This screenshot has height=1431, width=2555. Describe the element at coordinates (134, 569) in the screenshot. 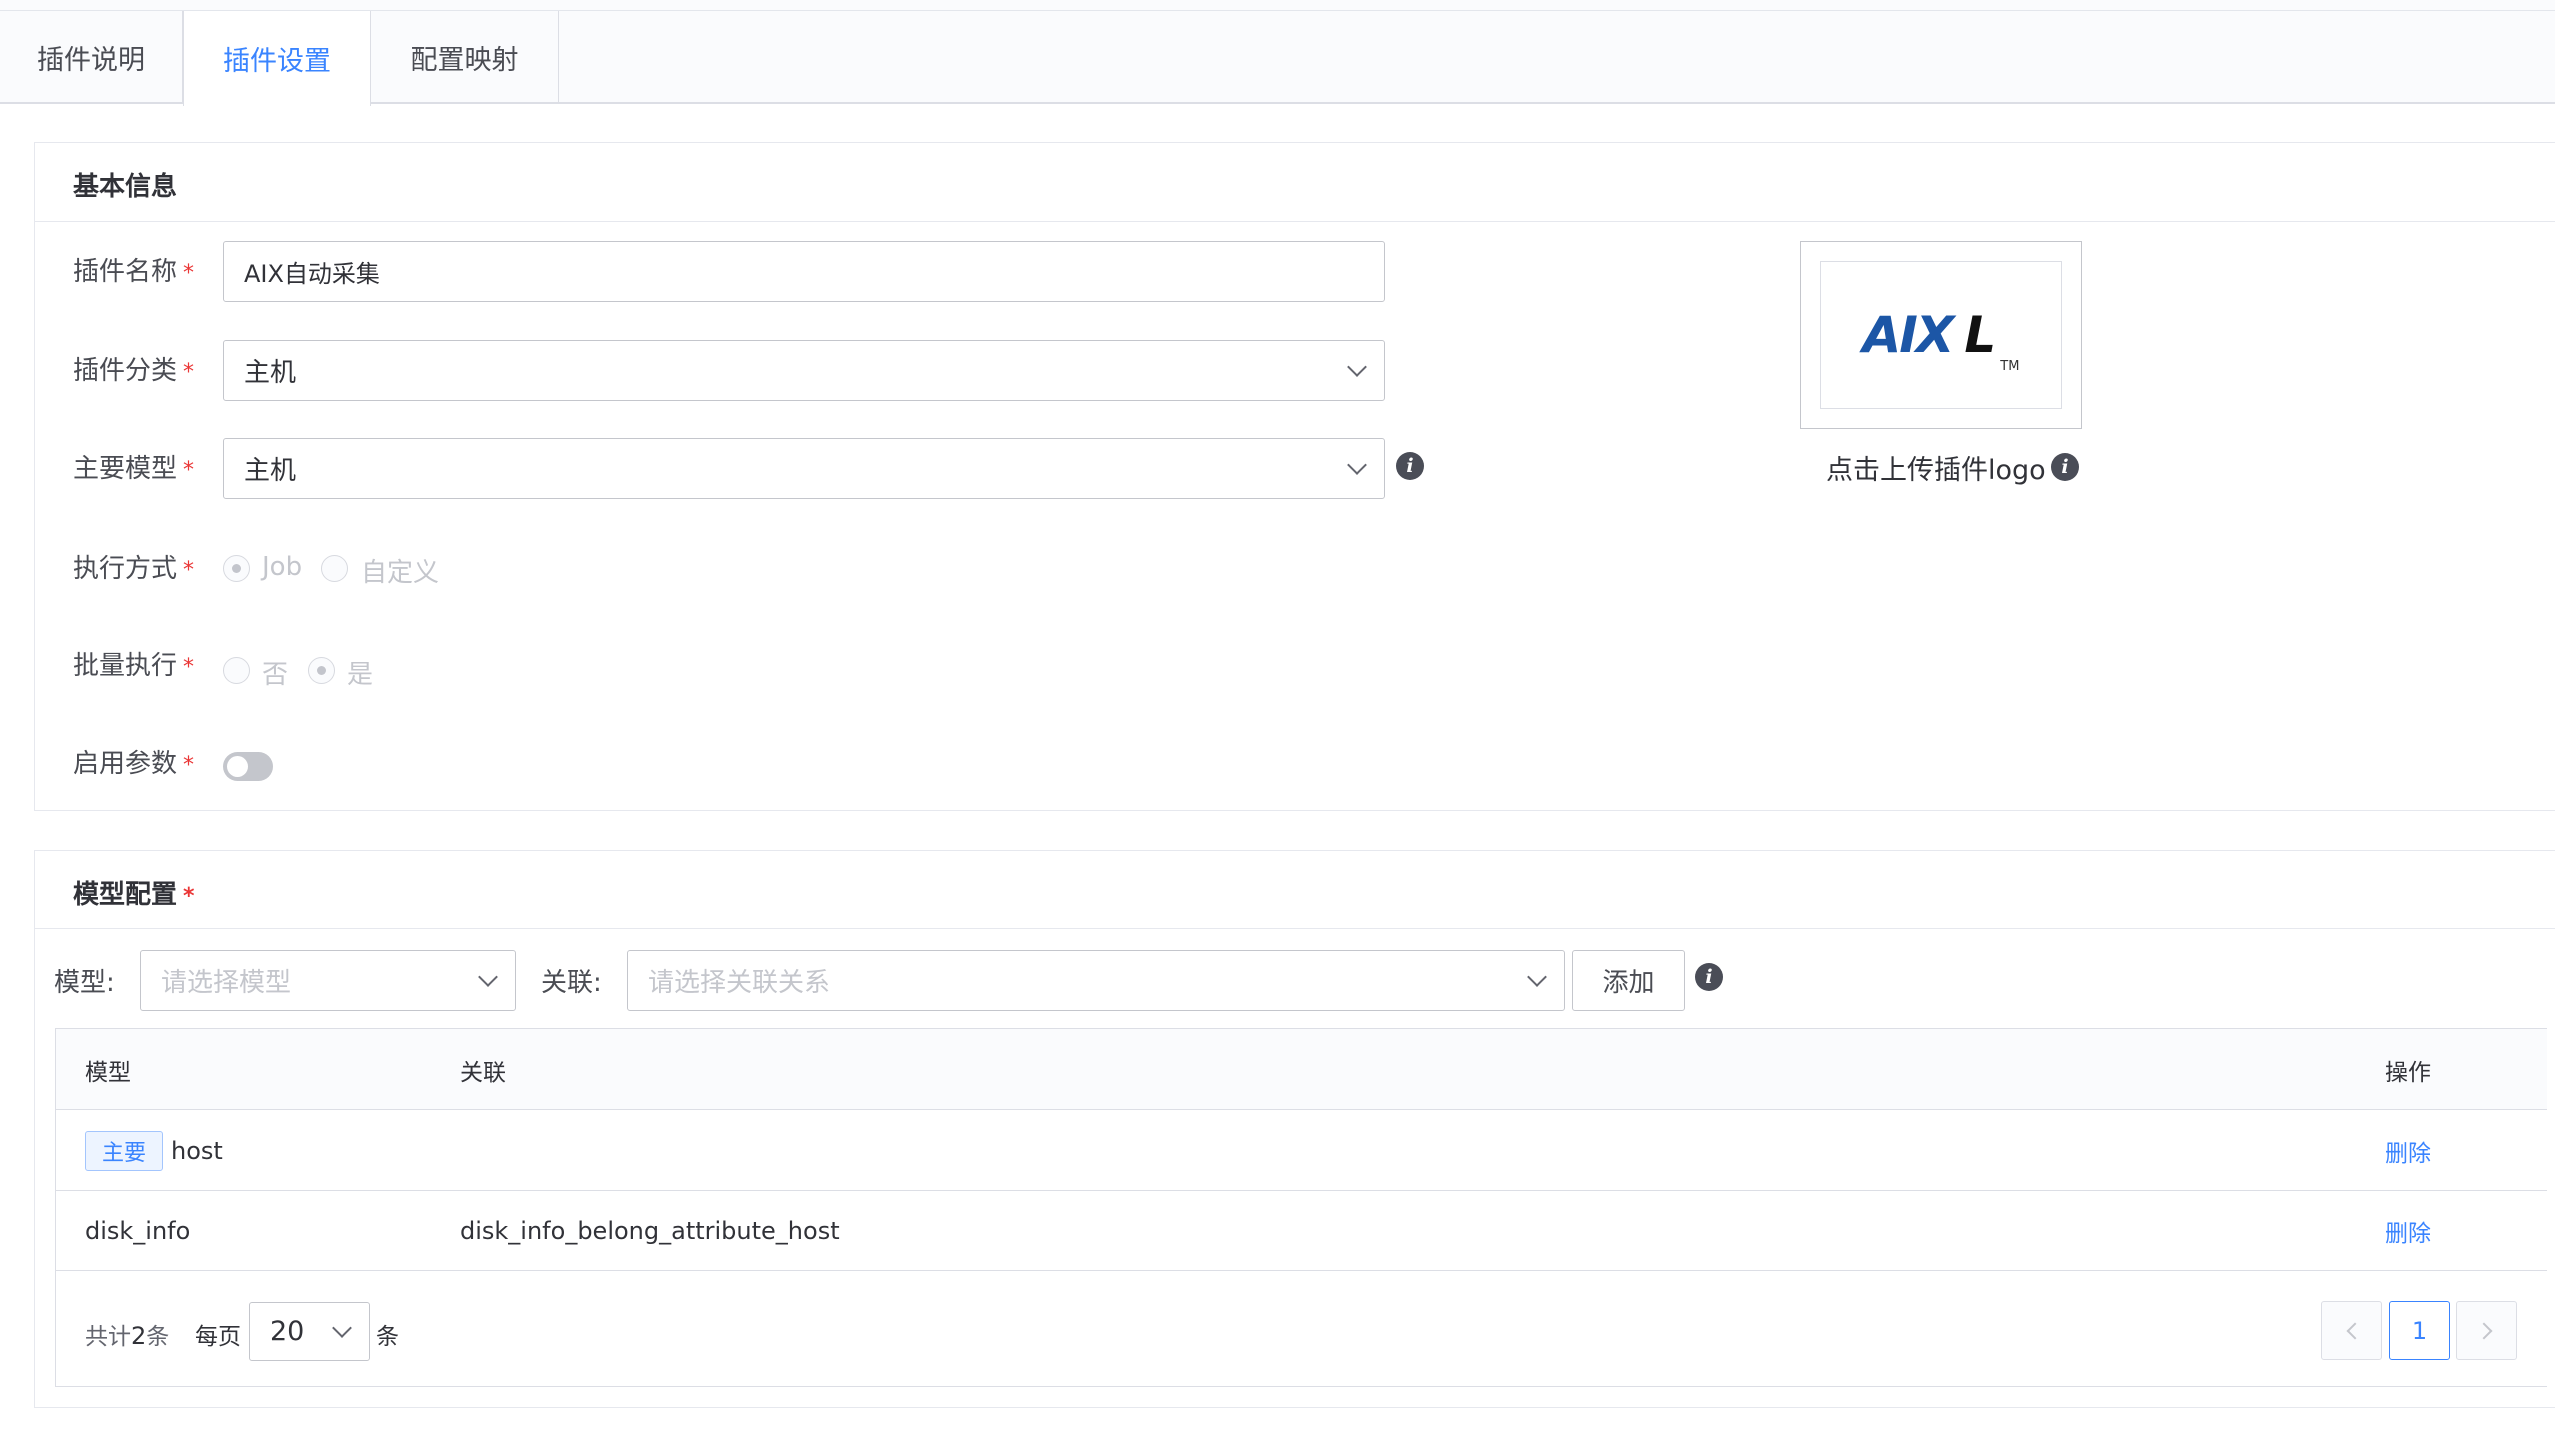

I see `exec-mode-label: 执行方式 *` at that location.